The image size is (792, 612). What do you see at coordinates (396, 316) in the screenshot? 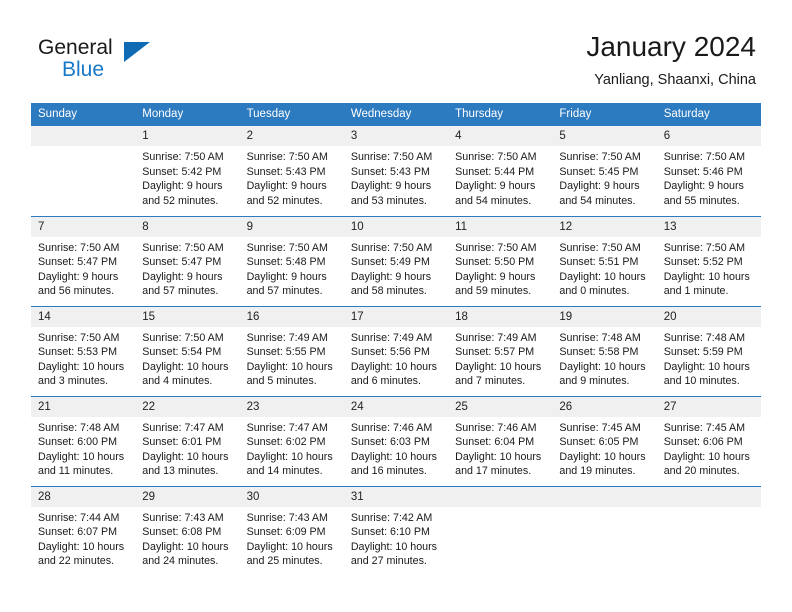
I see `day-number: 17` at bounding box center [396, 316].